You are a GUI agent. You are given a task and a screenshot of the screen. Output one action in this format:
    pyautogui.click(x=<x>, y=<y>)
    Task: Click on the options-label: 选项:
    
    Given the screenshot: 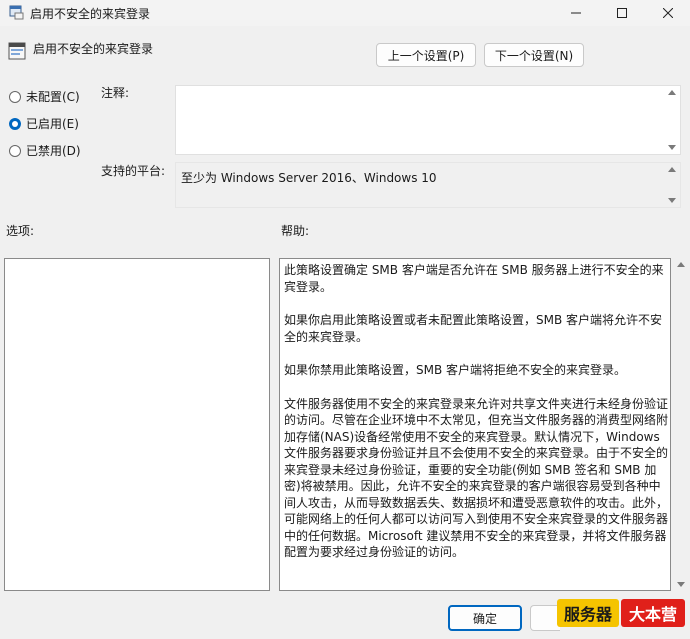 What is the action you would take?
    pyautogui.click(x=20, y=231)
    